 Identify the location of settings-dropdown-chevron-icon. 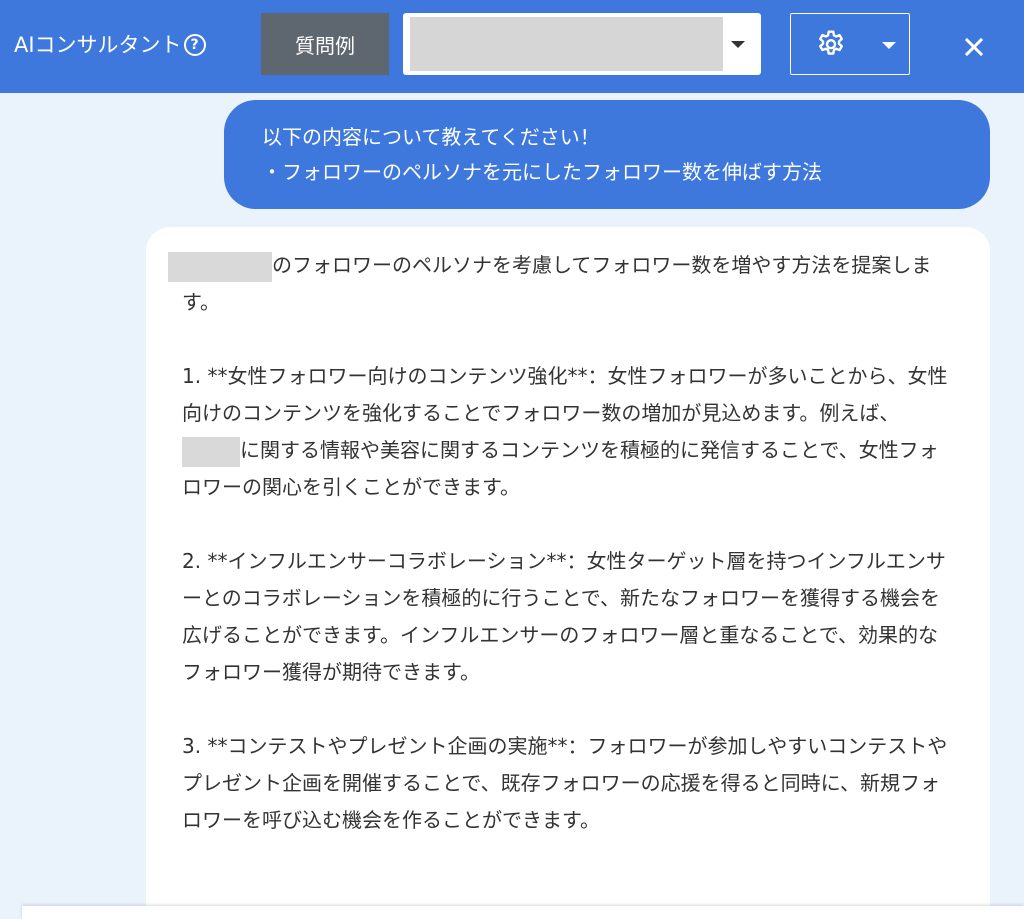
(889, 45).